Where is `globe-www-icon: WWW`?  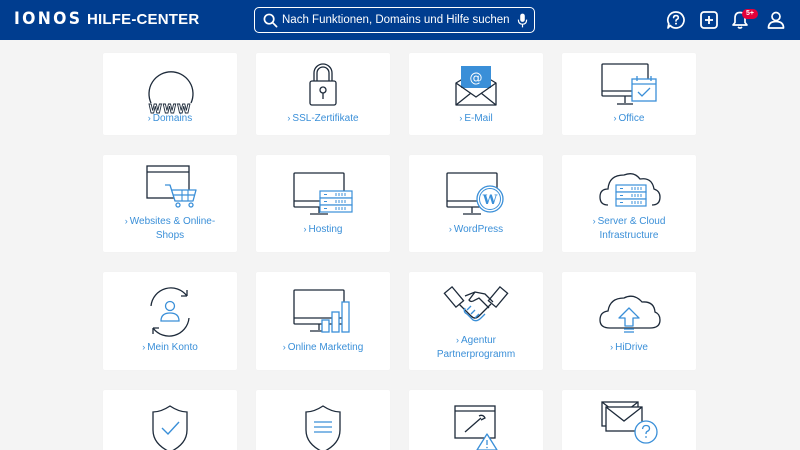 globe-www-icon: WWW is located at coordinates (171, 93).